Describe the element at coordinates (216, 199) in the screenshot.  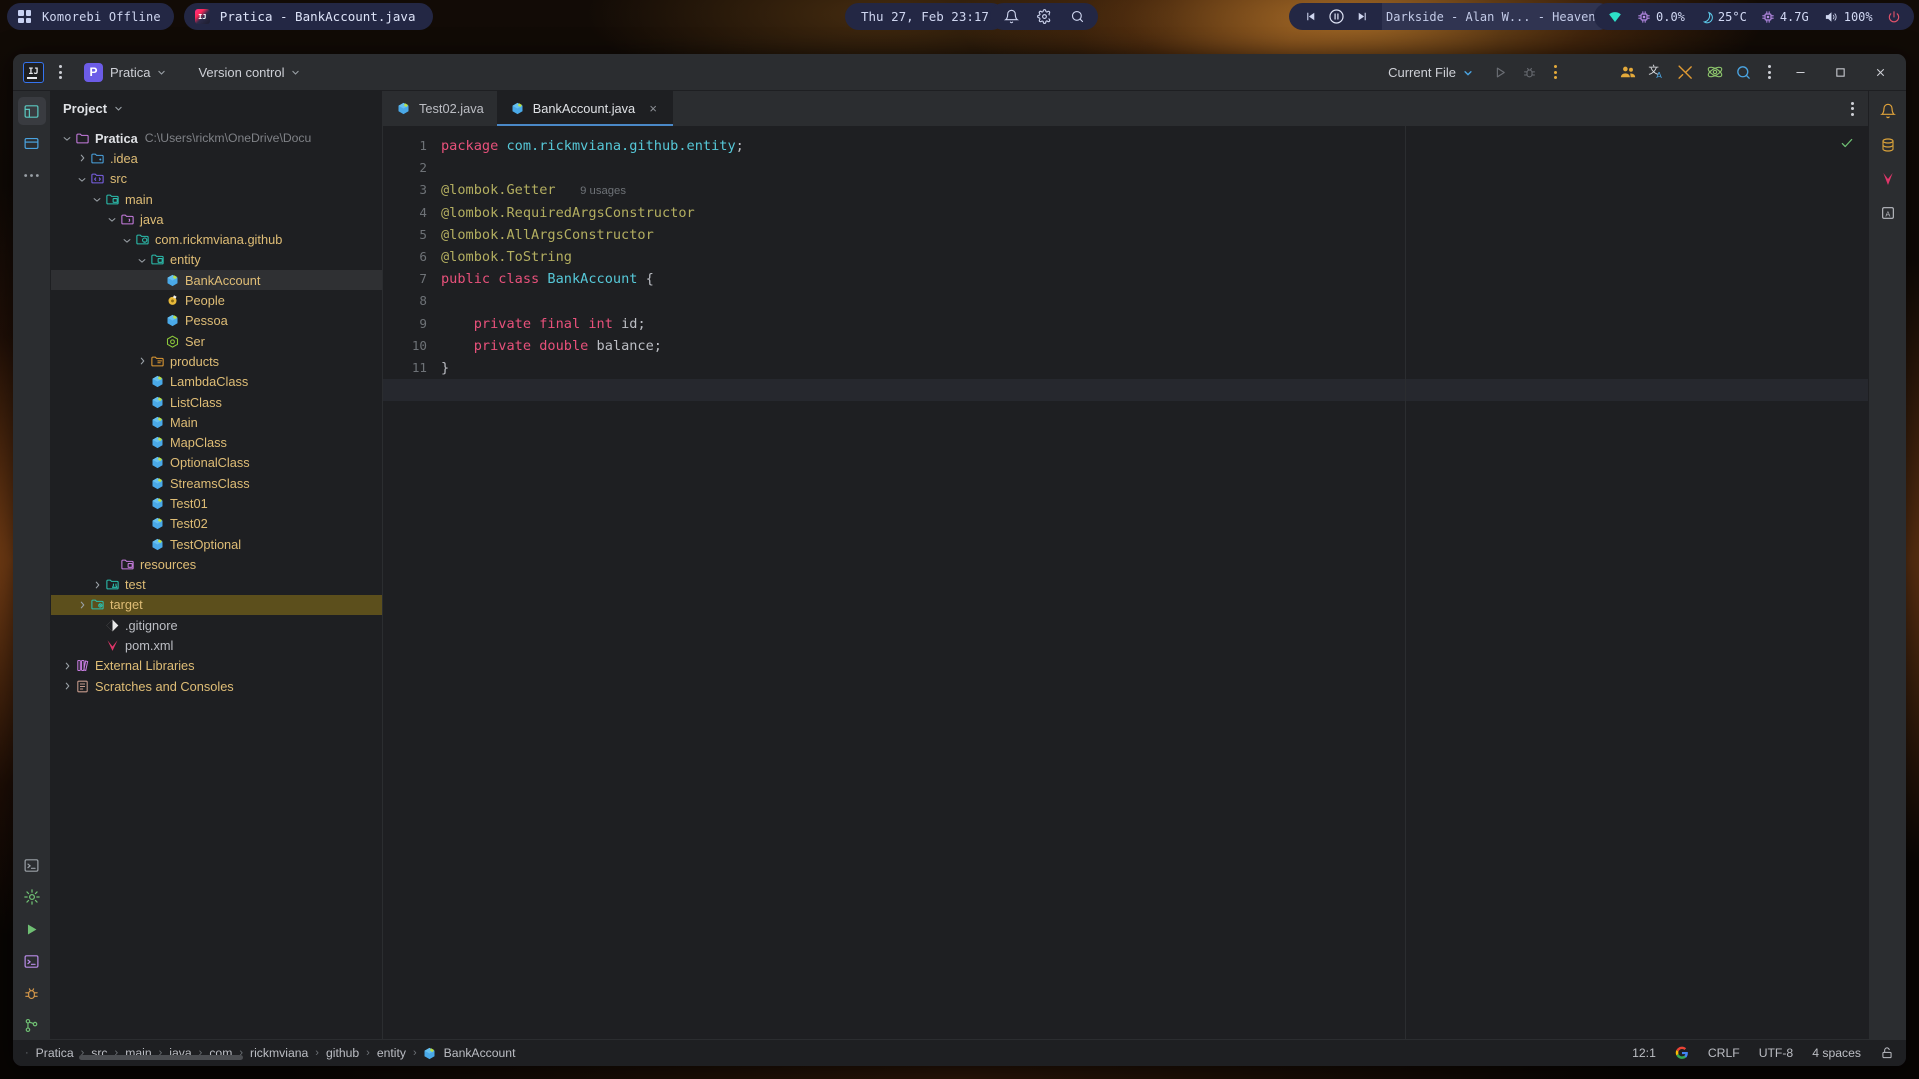
I see `tree-node-main: main` at that location.